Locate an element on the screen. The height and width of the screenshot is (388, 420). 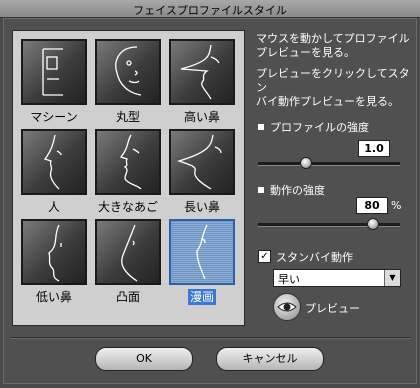
round-face-icon is located at coordinates (128, 72).